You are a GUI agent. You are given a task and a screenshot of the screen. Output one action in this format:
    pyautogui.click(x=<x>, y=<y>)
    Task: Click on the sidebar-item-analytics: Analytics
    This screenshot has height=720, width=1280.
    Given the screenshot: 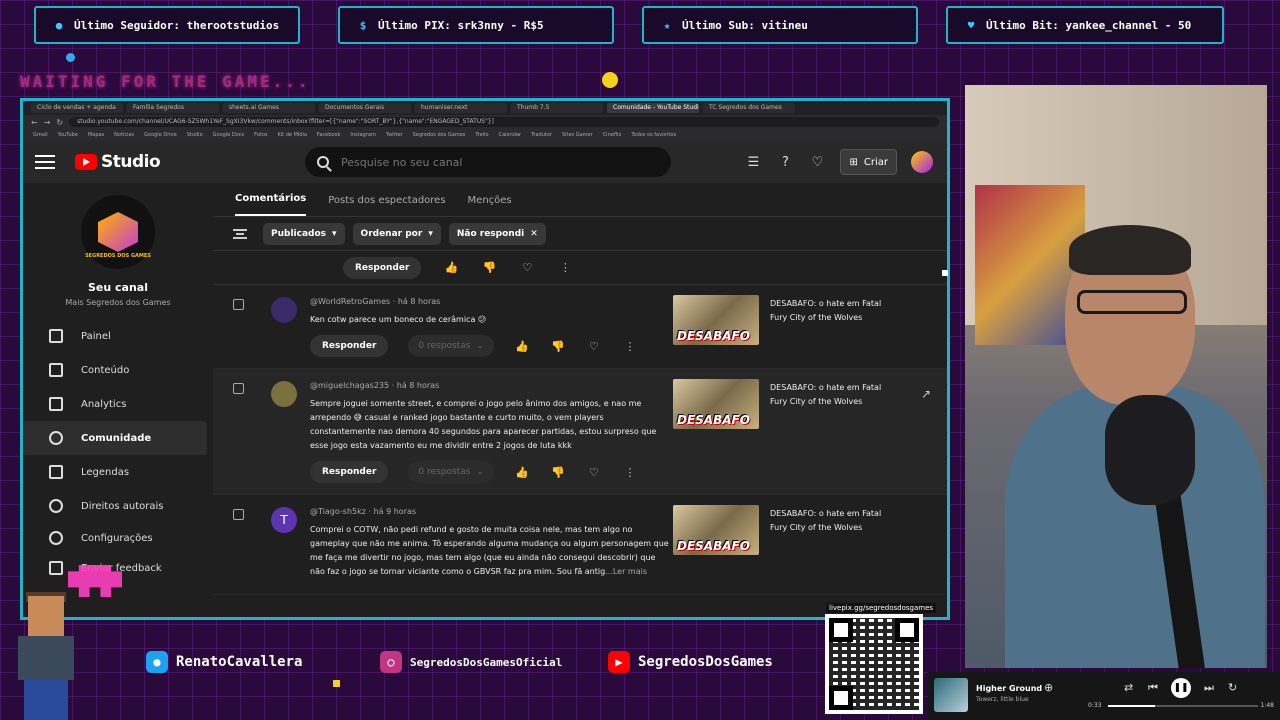 What is the action you would take?
    pyautogui.click(x=115, y=404)
    